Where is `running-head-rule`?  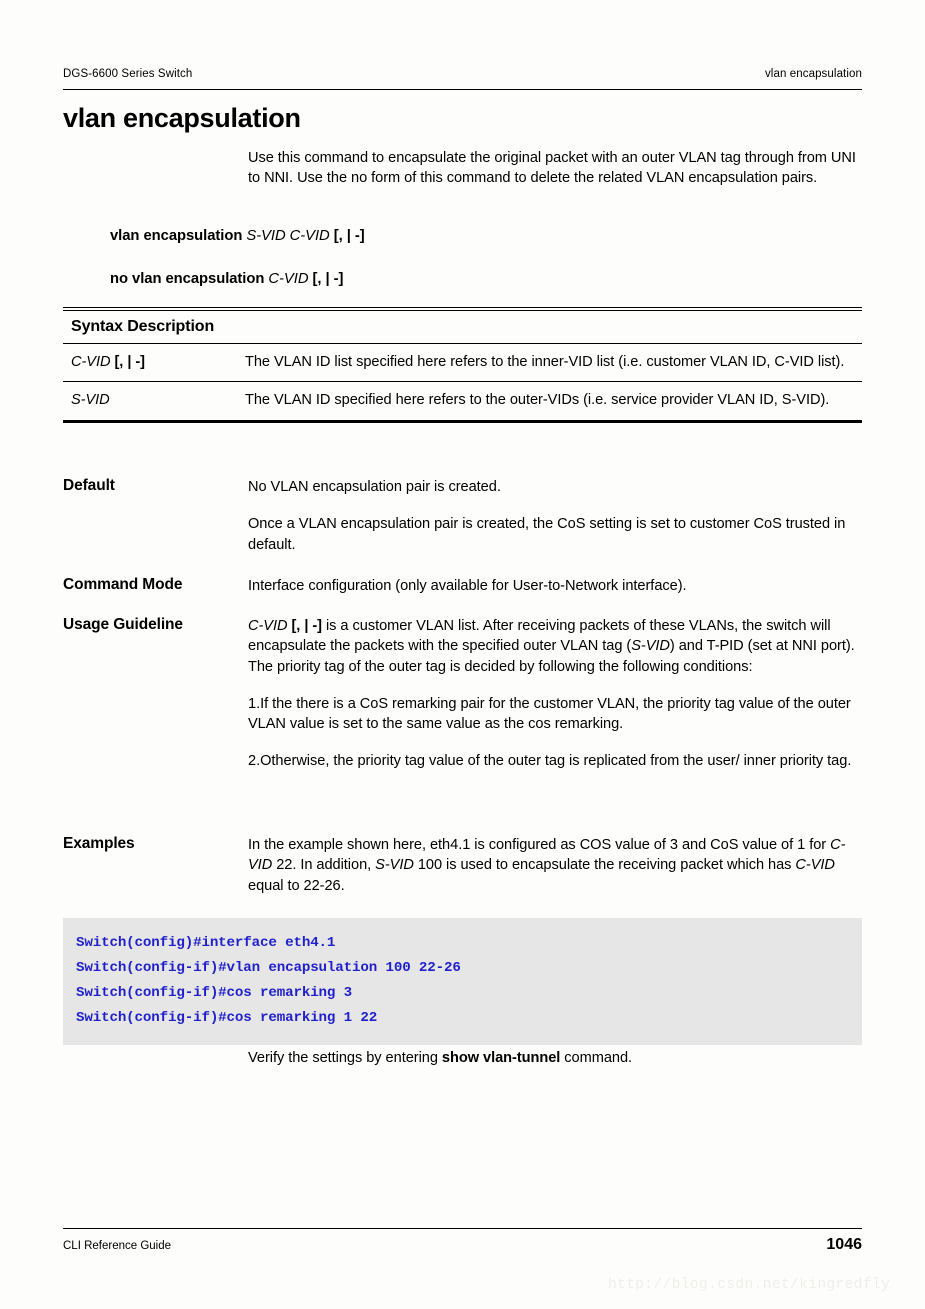 running-head-rule is located at coordinates (462, 89).